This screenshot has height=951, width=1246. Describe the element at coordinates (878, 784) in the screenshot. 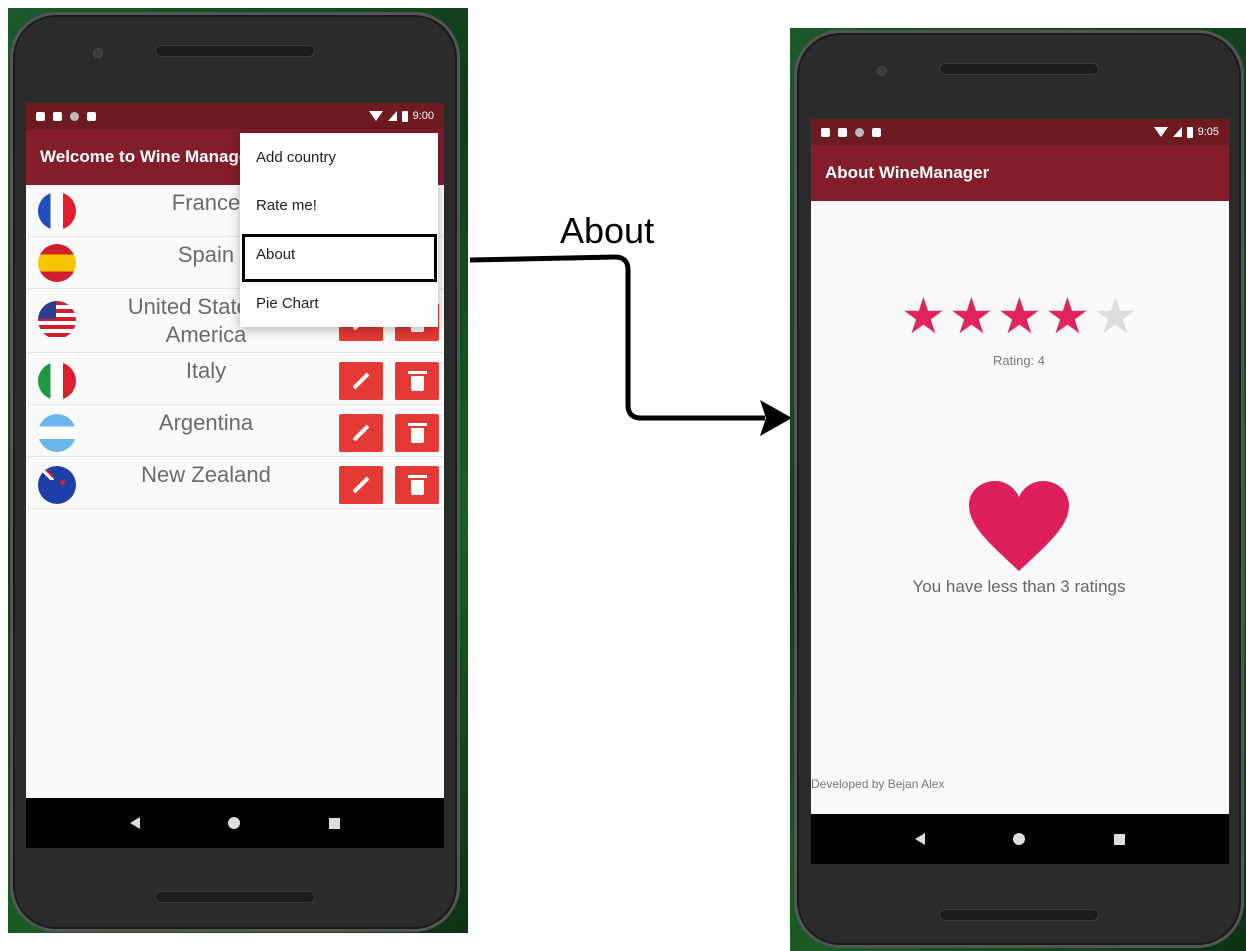

I see `developer-credit: Developed by Bejan Alex` at that location.